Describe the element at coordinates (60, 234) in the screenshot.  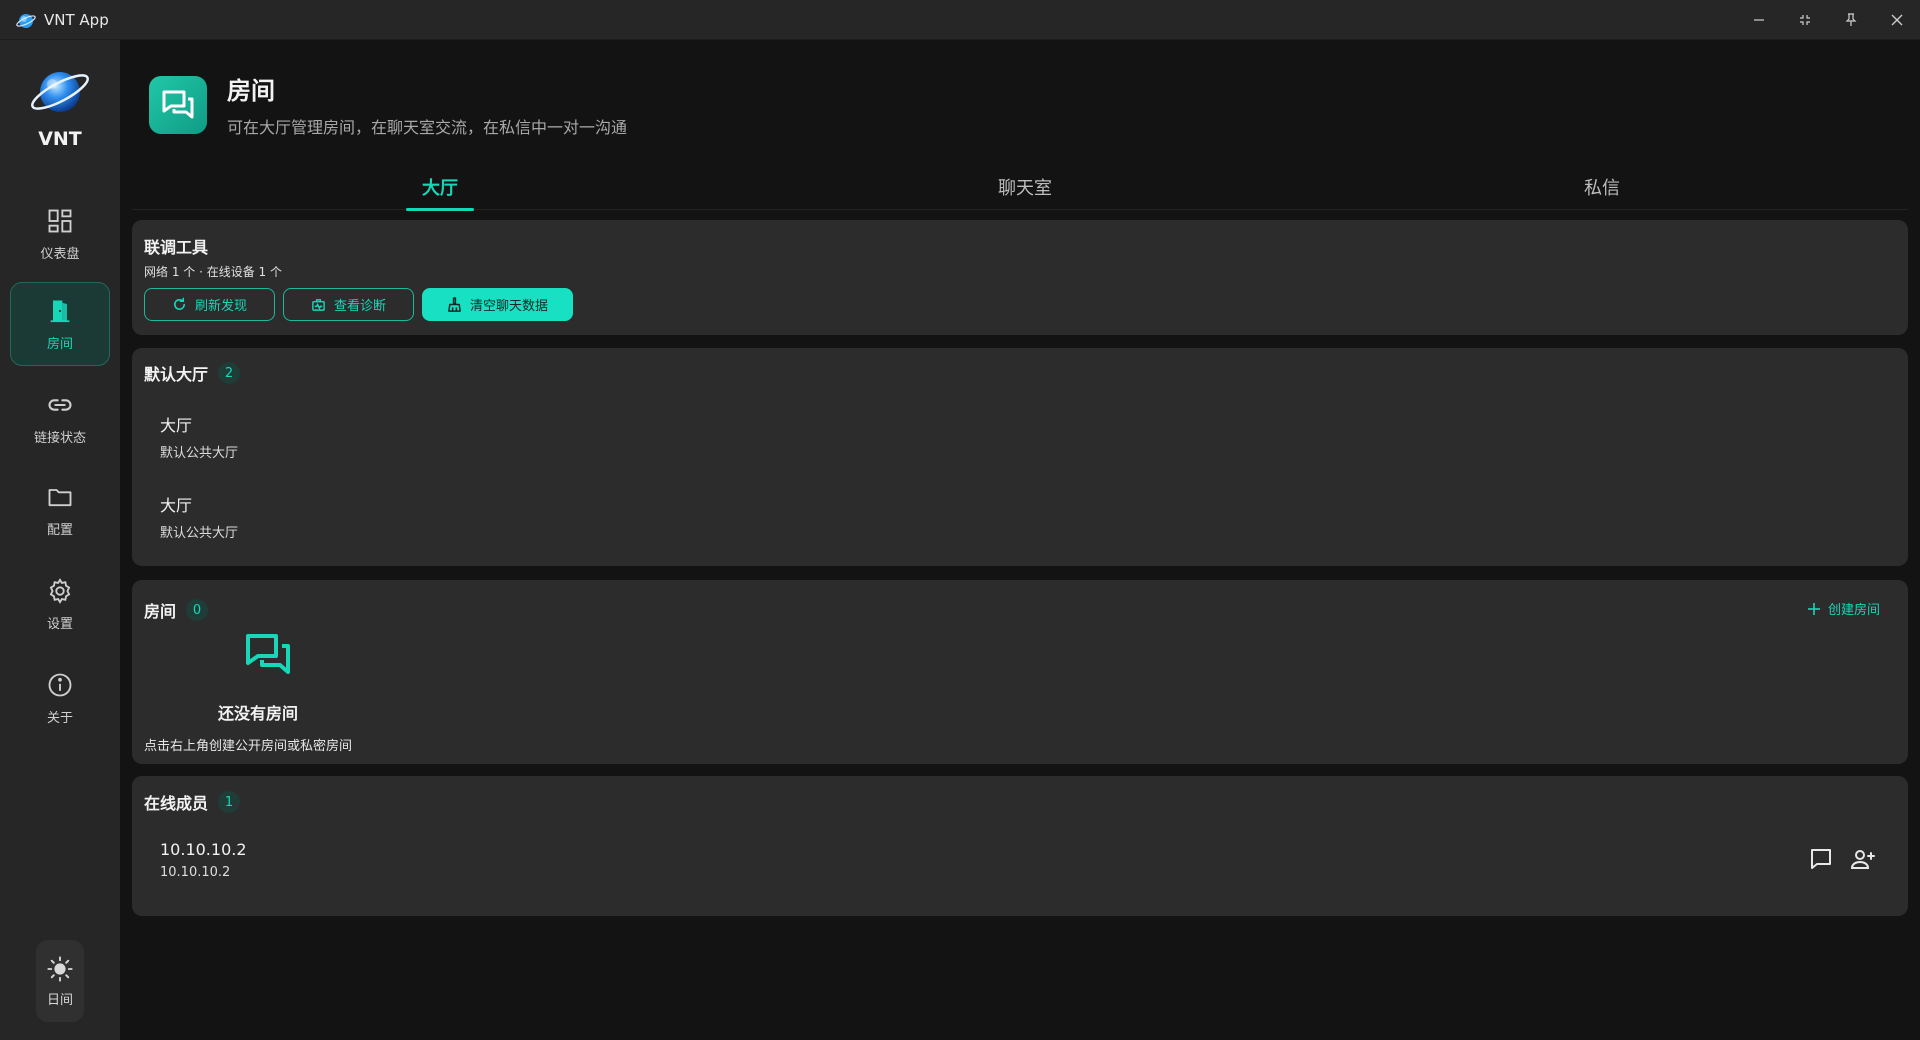
I see `sidebar-item-dashboard: 仪表盘` at that location.